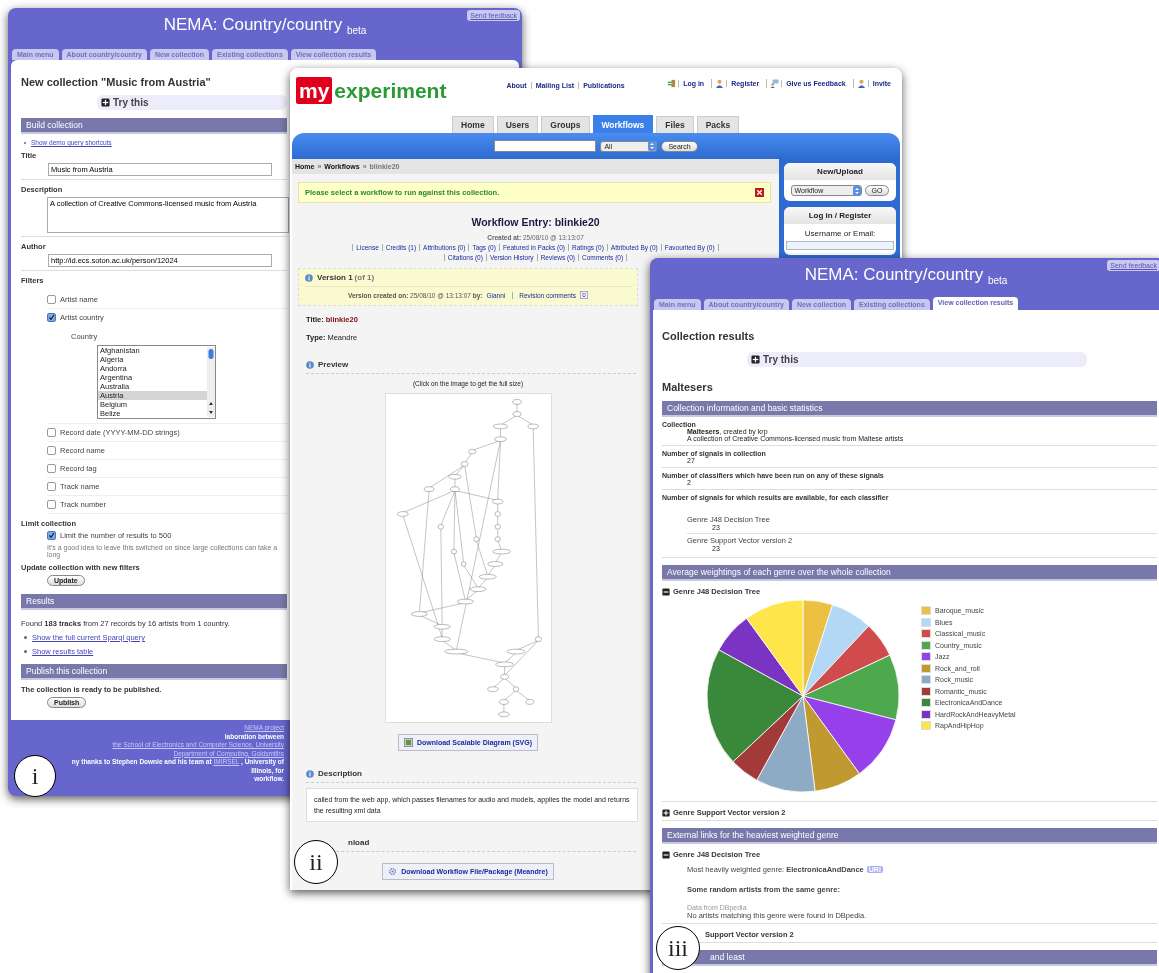 This screenshot has width=1159, height=973. I want to click on section-header: Collection information and basic statistics, so click(909, 409).